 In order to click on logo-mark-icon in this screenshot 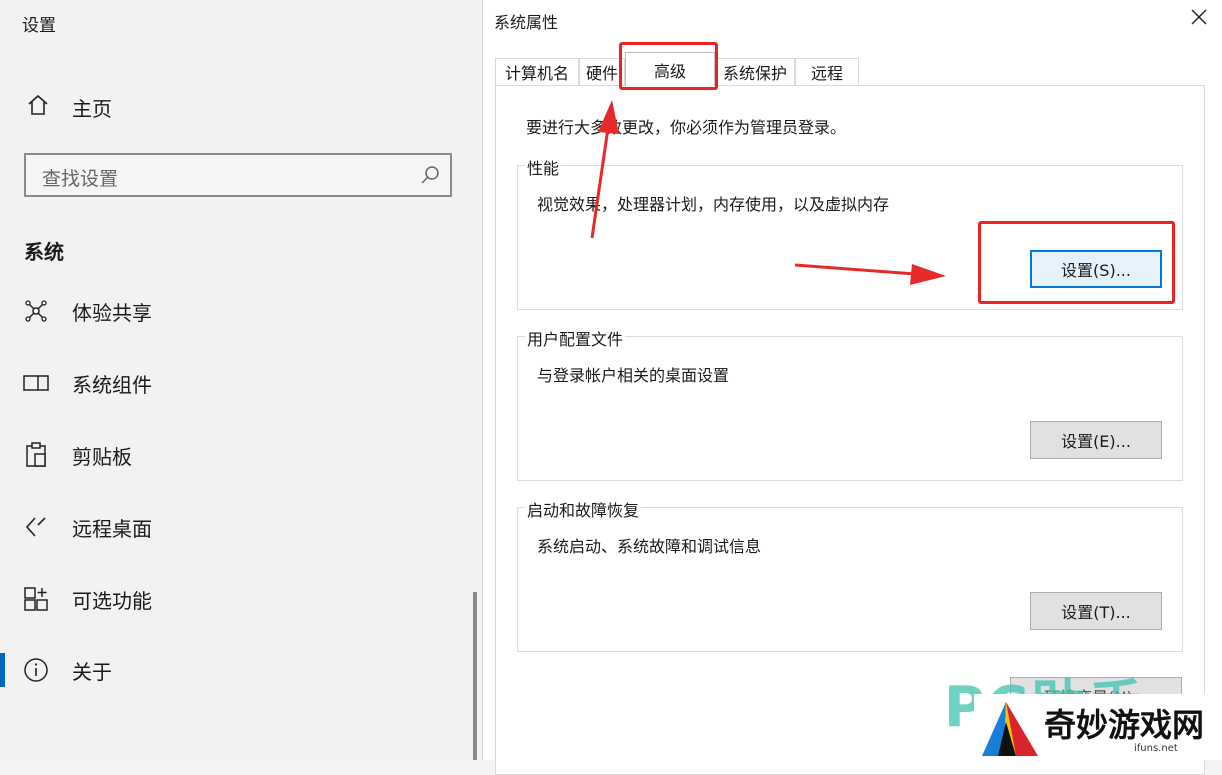, I will do `click(1010, 729)`.